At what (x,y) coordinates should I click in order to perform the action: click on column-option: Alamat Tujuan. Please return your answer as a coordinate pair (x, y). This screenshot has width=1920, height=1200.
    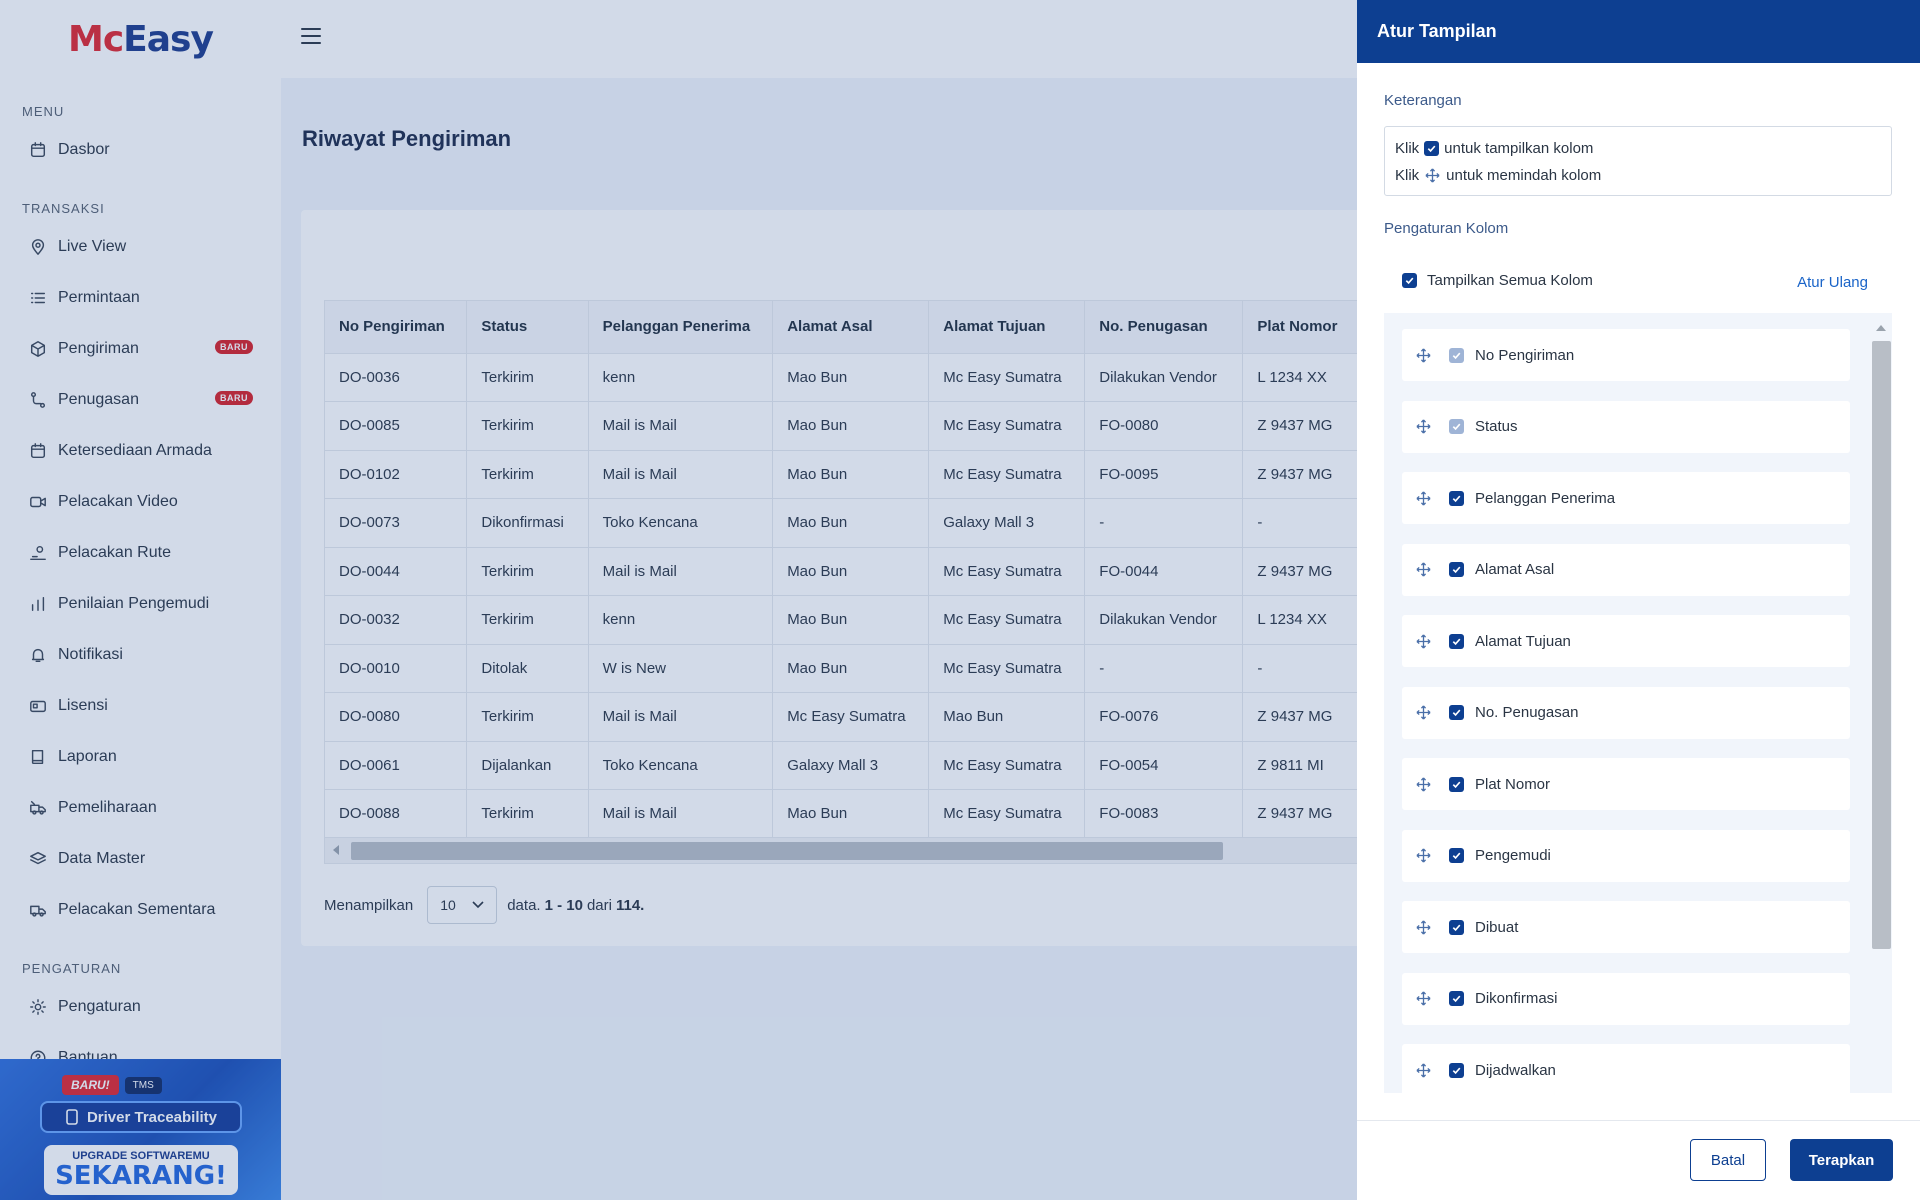
    Looking at the image, I should click on (1626, 641).